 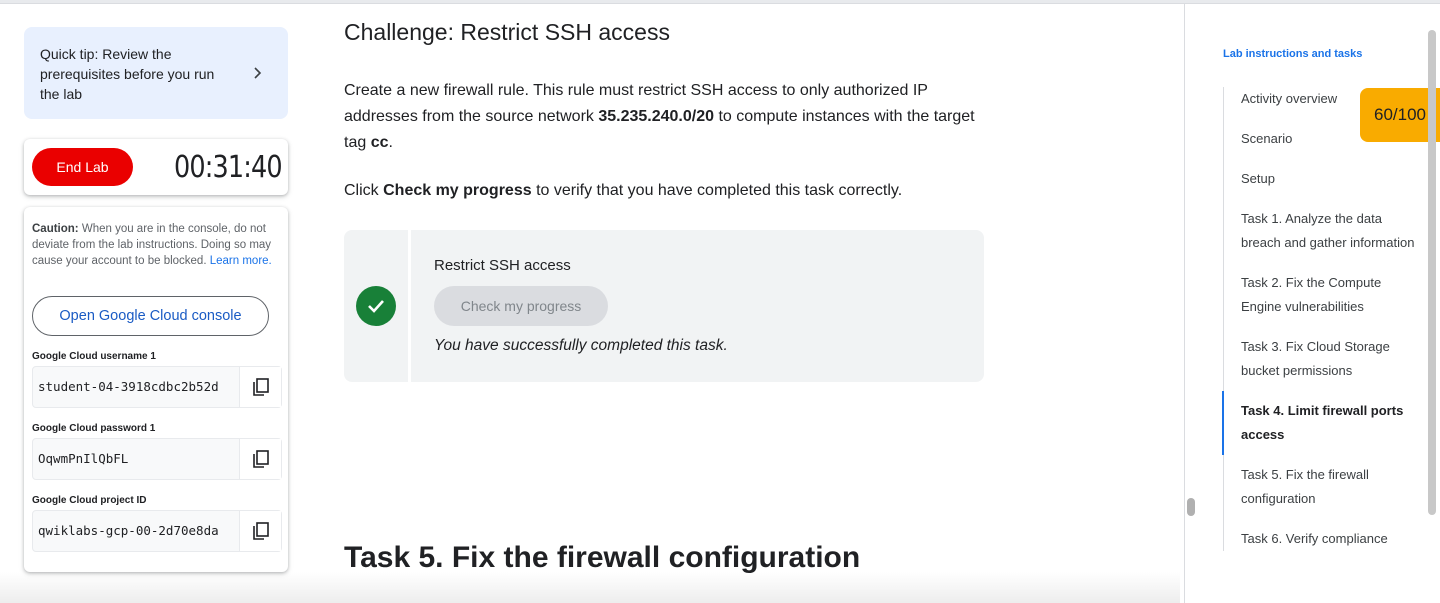 I want to click on check-progress-ref: Check my progress, so click(x=457, y=190).